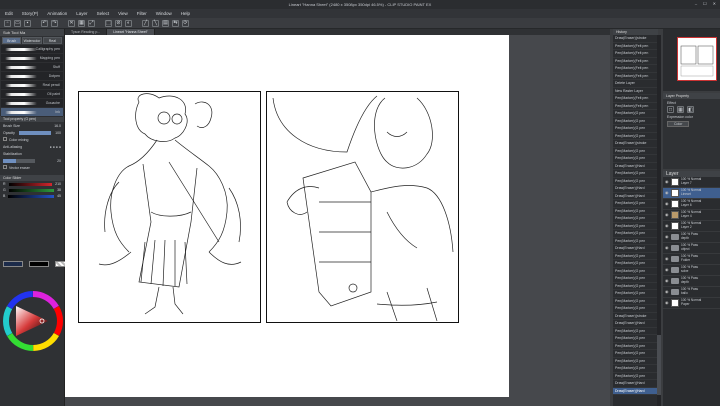 The width and height of the screenshot is (720, 406). Describe the element at coordinates (59, 161) in the screenshot. I see `stabilization-value: 20` at that location.